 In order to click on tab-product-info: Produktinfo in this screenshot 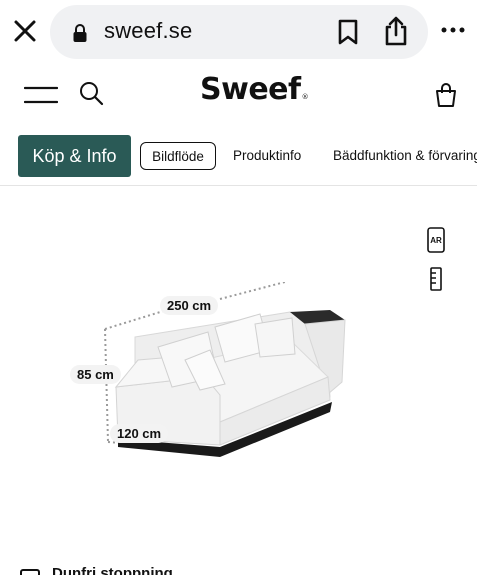, I will do `click(267, 155)`.